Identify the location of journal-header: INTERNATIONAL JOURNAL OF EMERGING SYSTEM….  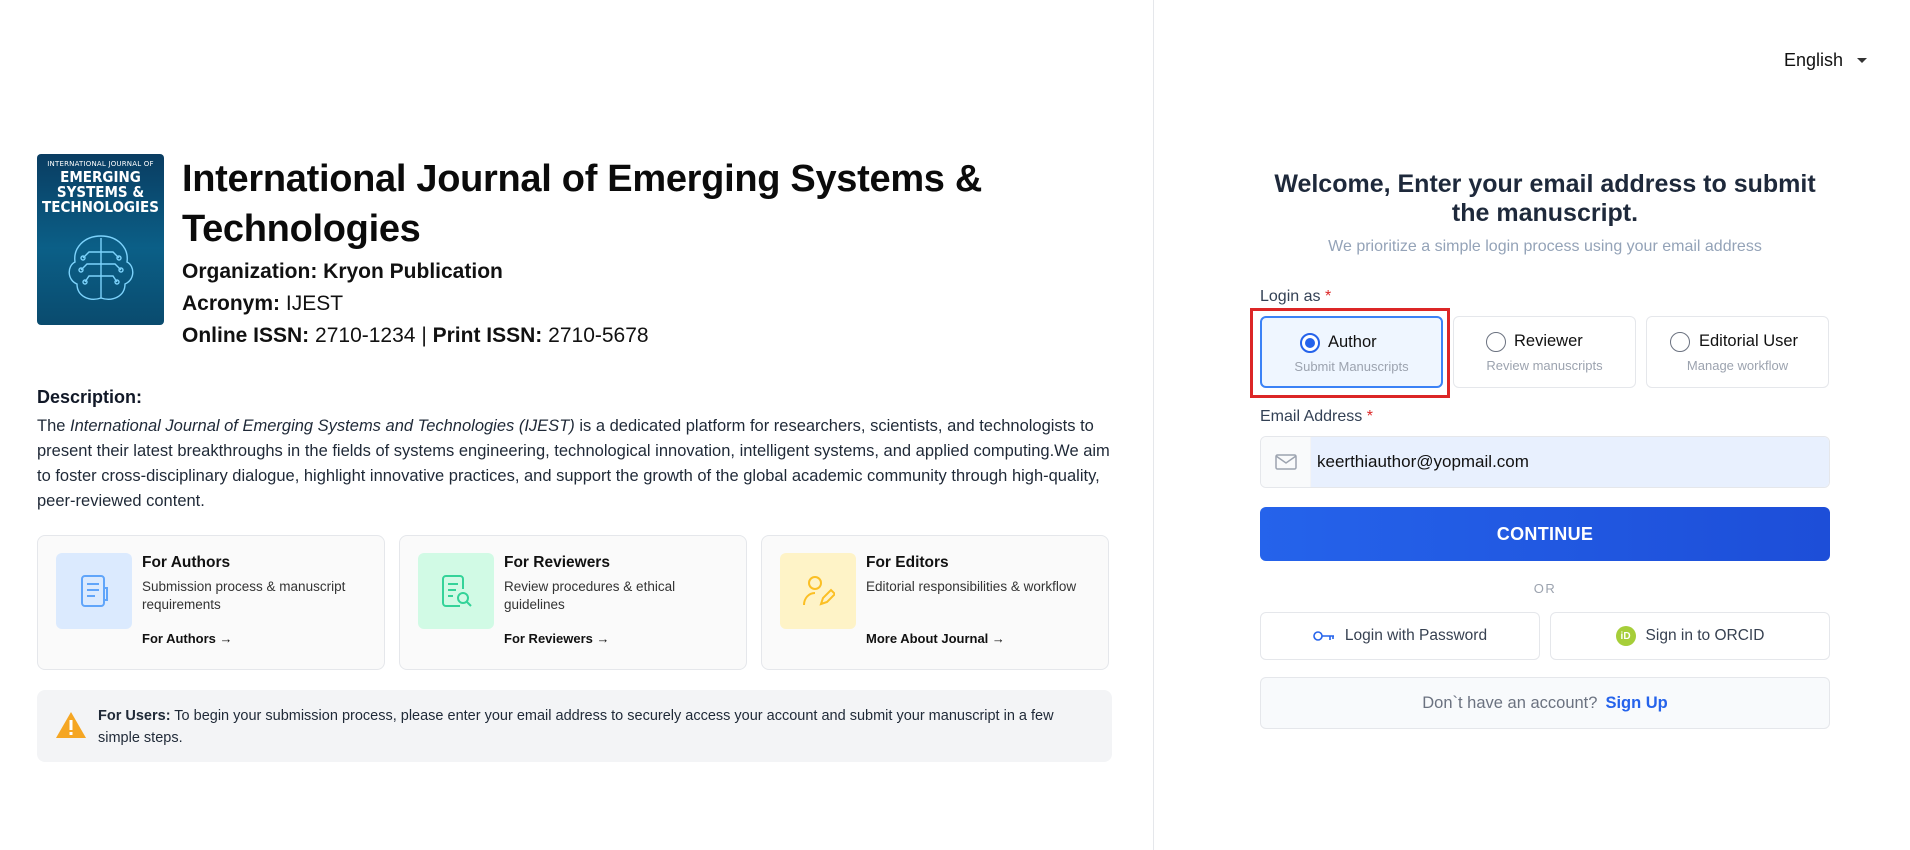
(519, 251).